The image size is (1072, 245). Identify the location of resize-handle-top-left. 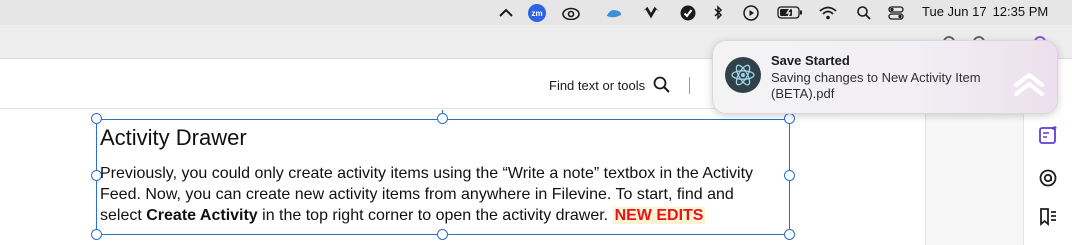
(96, 118).